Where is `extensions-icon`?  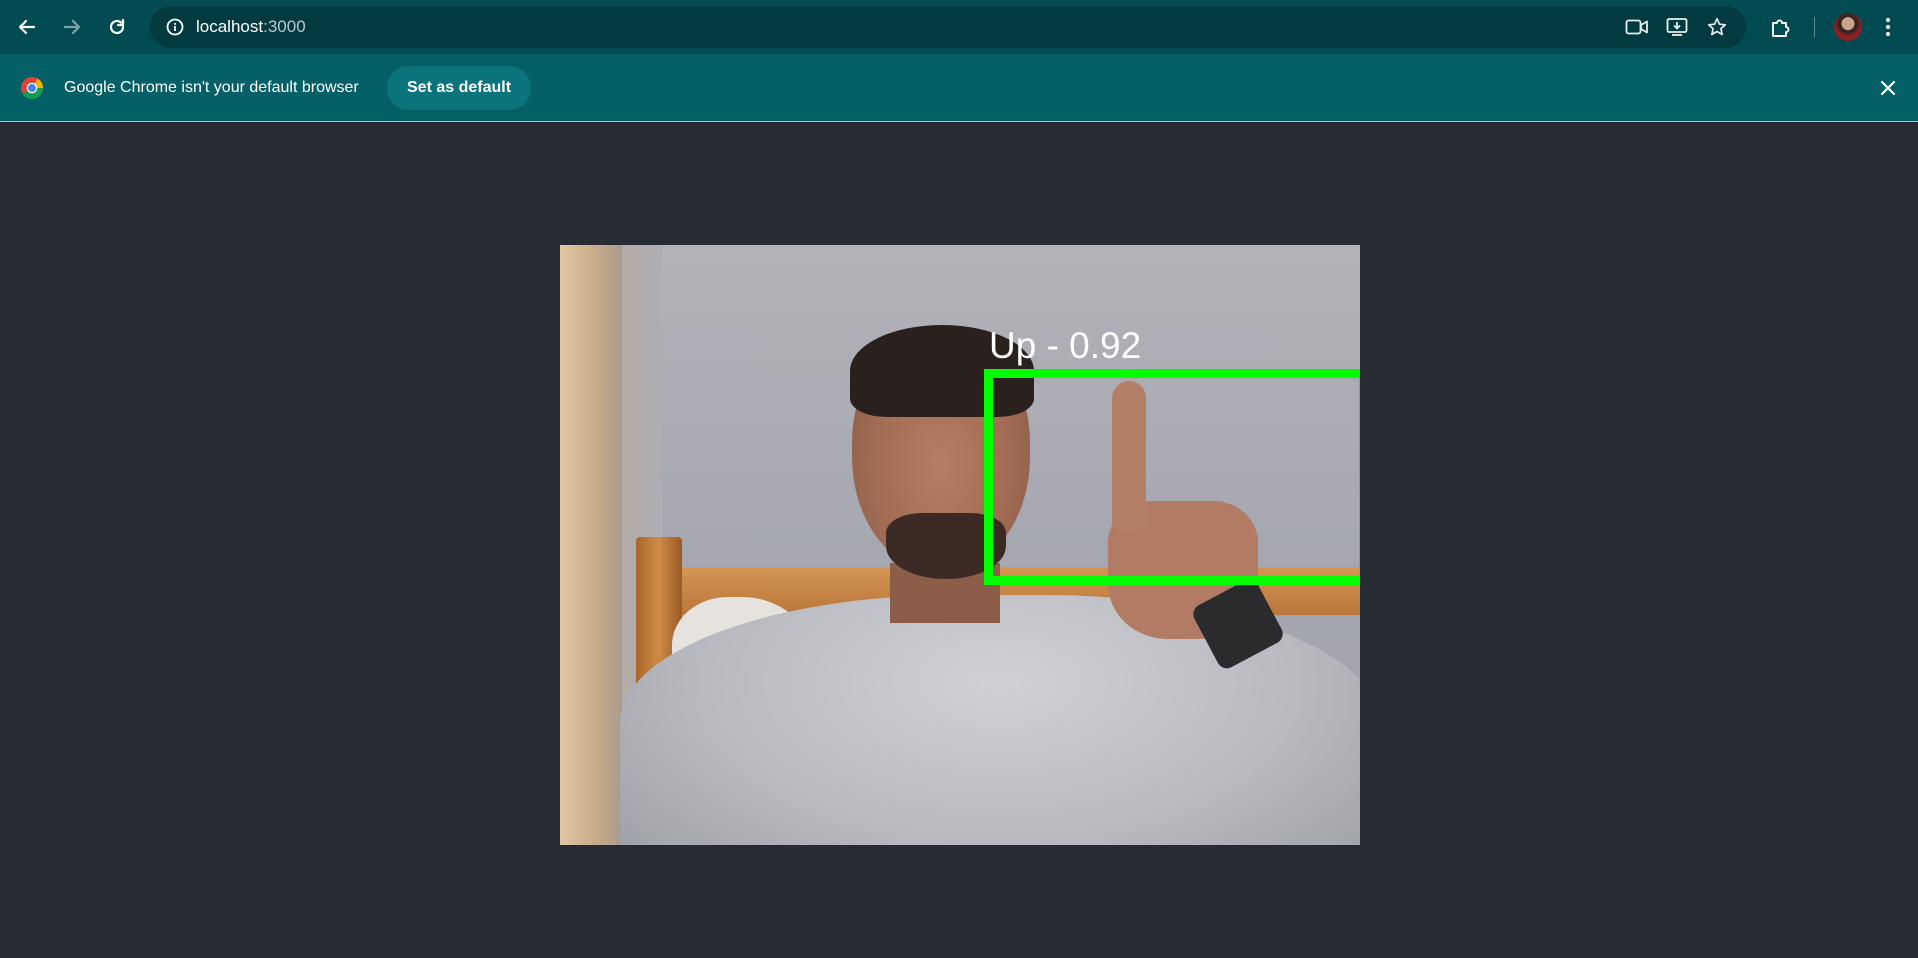
extensions-icon is located at coordinates (1781, 28).